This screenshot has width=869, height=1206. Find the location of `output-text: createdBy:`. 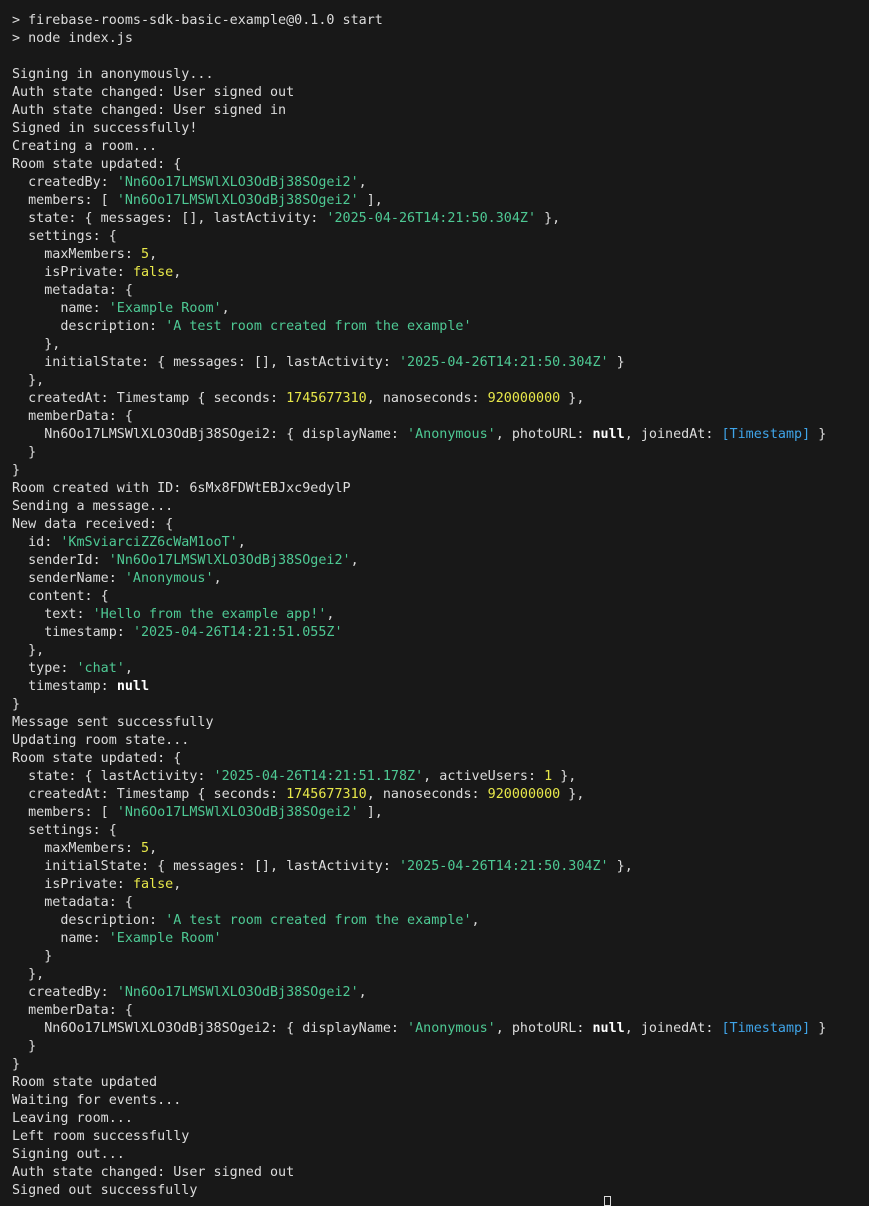

output-text: createdBy: is located at coordinates (64, 992).